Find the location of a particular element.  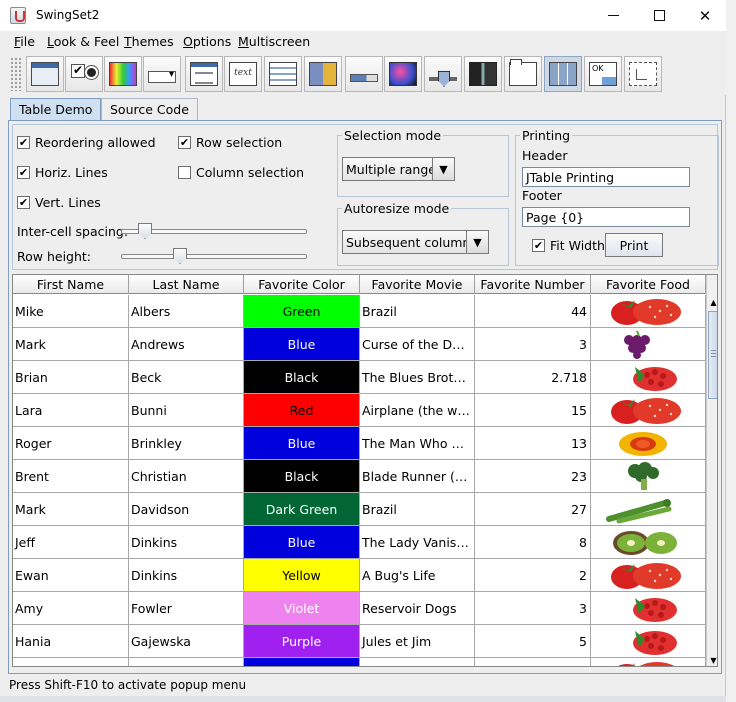

toolbar-grip is located at coordinates (16, 74).